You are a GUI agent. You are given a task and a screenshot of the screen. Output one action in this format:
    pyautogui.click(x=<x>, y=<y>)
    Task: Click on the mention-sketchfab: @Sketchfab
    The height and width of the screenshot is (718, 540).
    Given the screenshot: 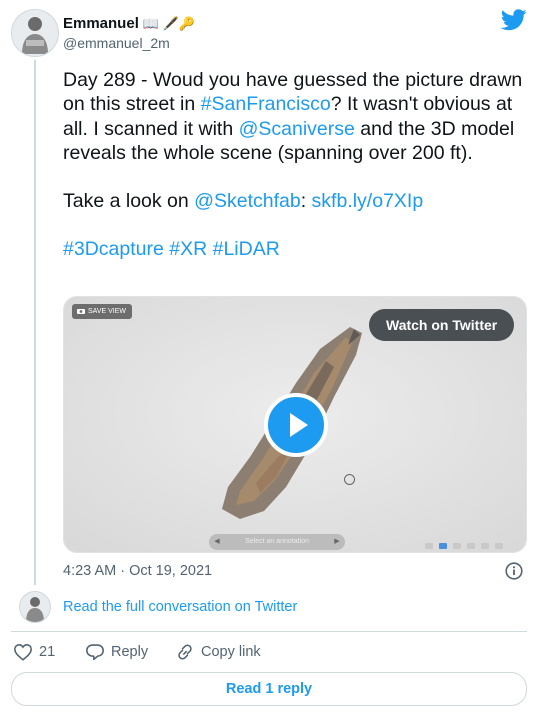 What is the action you would take?
    pyautogui.click(x=247, y=201)
    